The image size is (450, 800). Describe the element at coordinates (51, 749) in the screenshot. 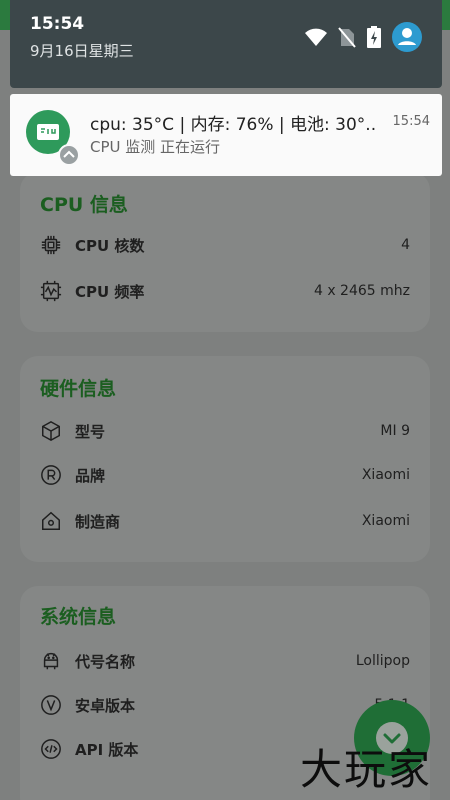

I see `code-icon` at that location.